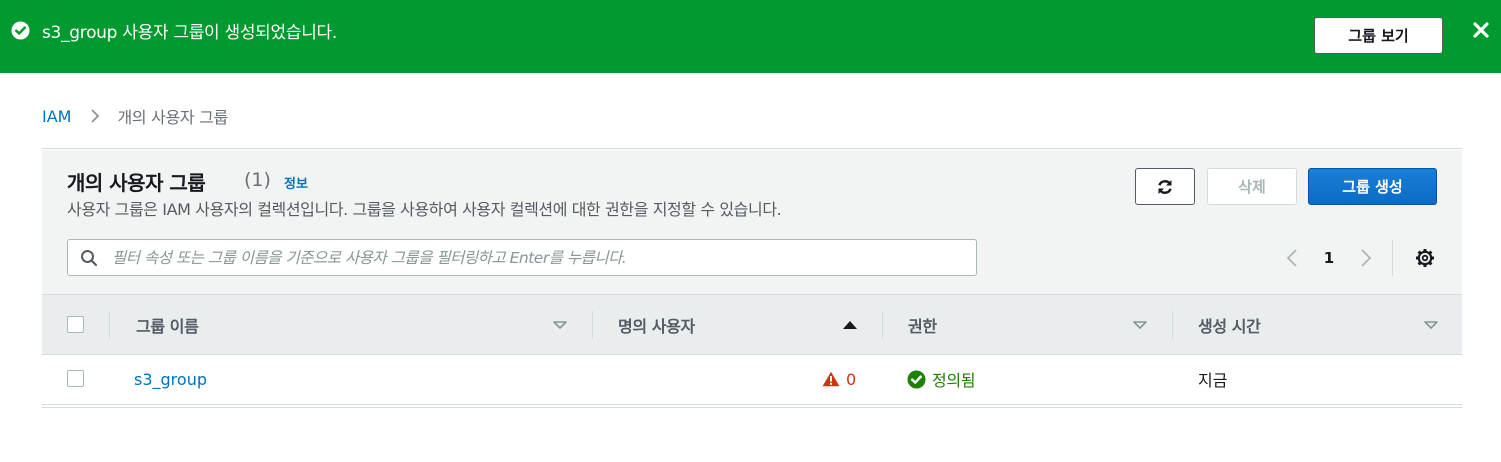 The height and width of the screenshot is (462, 1501). What do you see at coordinates (296, 182) in the screenshot?
I see `info-link: 정보` at bounding box center [296, 182].